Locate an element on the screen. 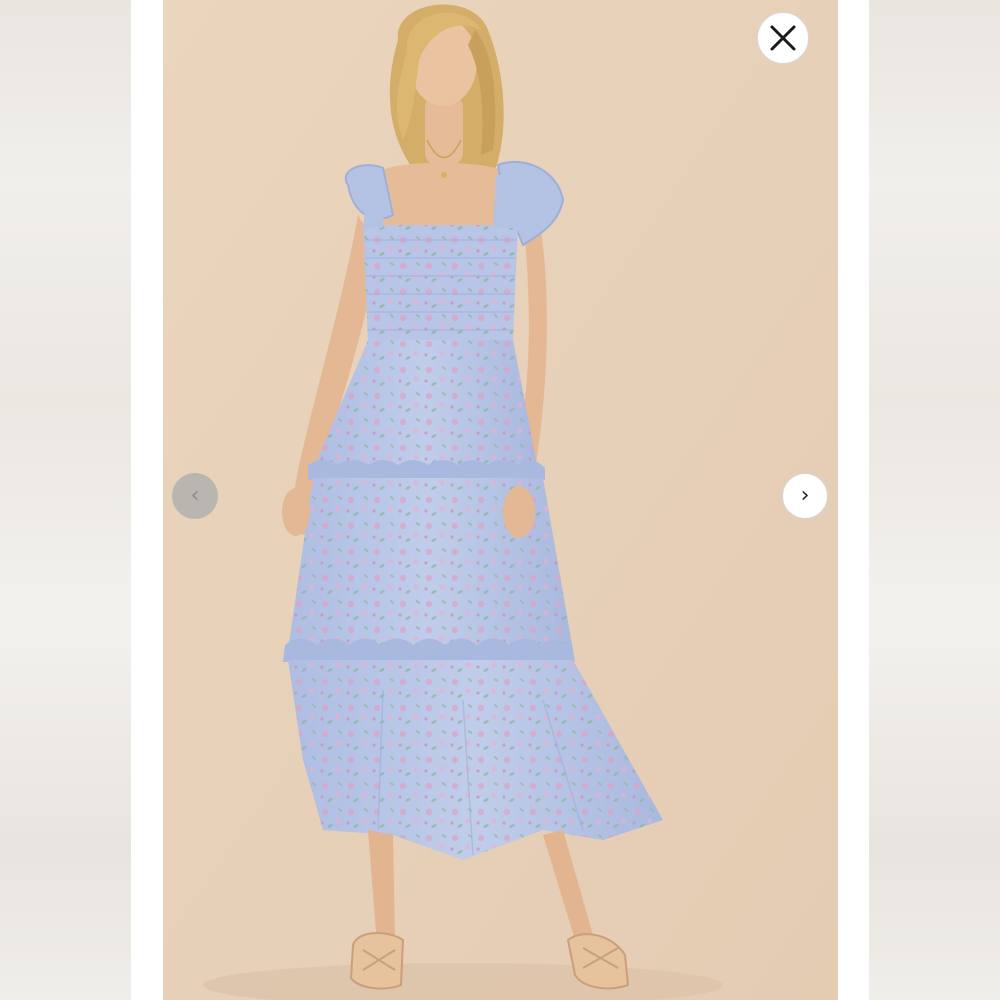  chevron-right-icon: › is located at coordinates (805, 495).